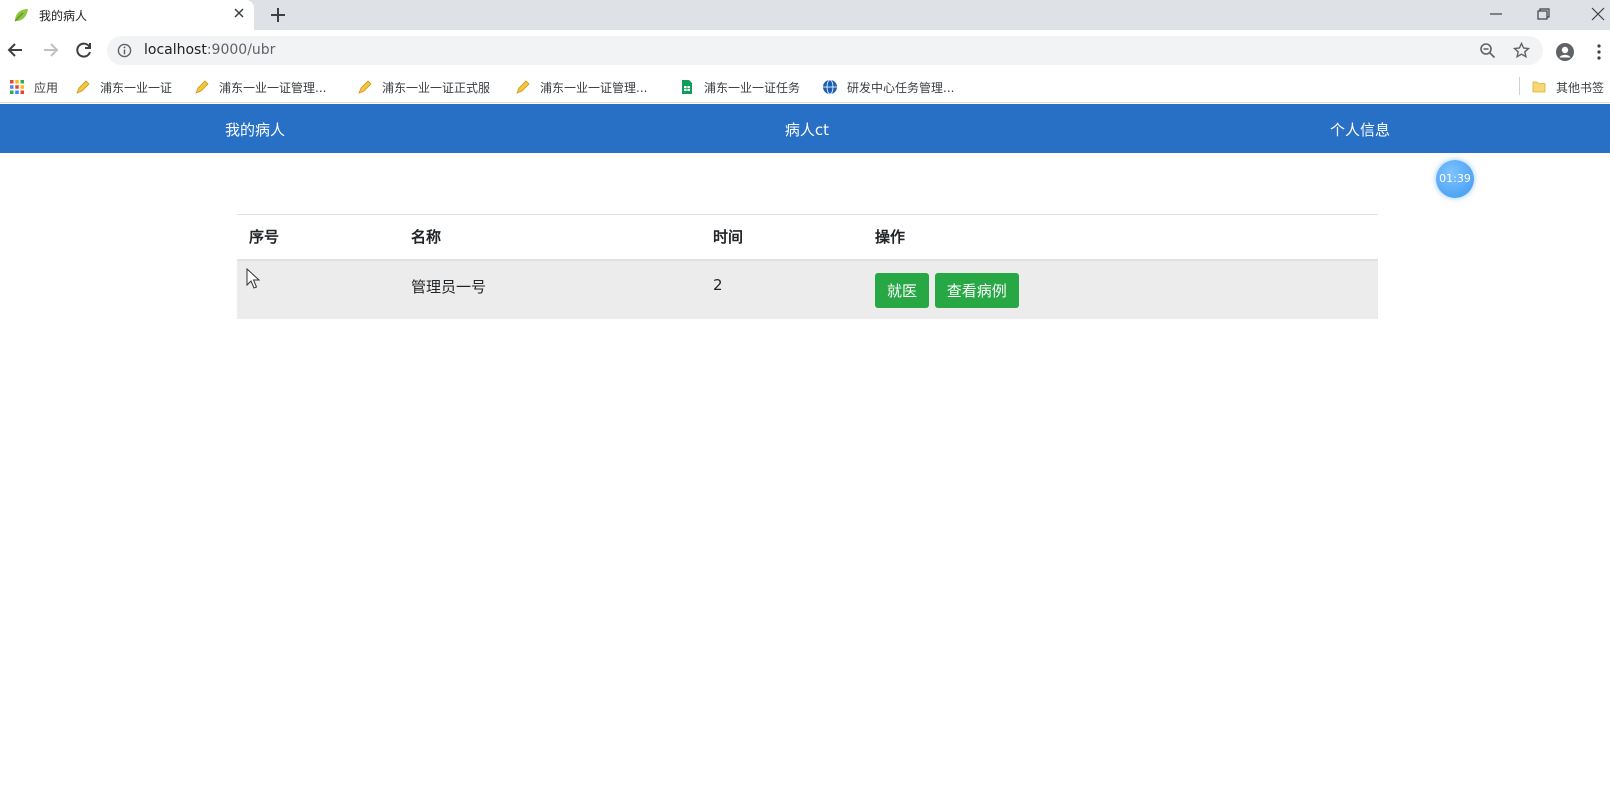 This screenshot has height=801, width=1610. I want to click on bookmark-label: 浦东一业一证, so click(136, 87).